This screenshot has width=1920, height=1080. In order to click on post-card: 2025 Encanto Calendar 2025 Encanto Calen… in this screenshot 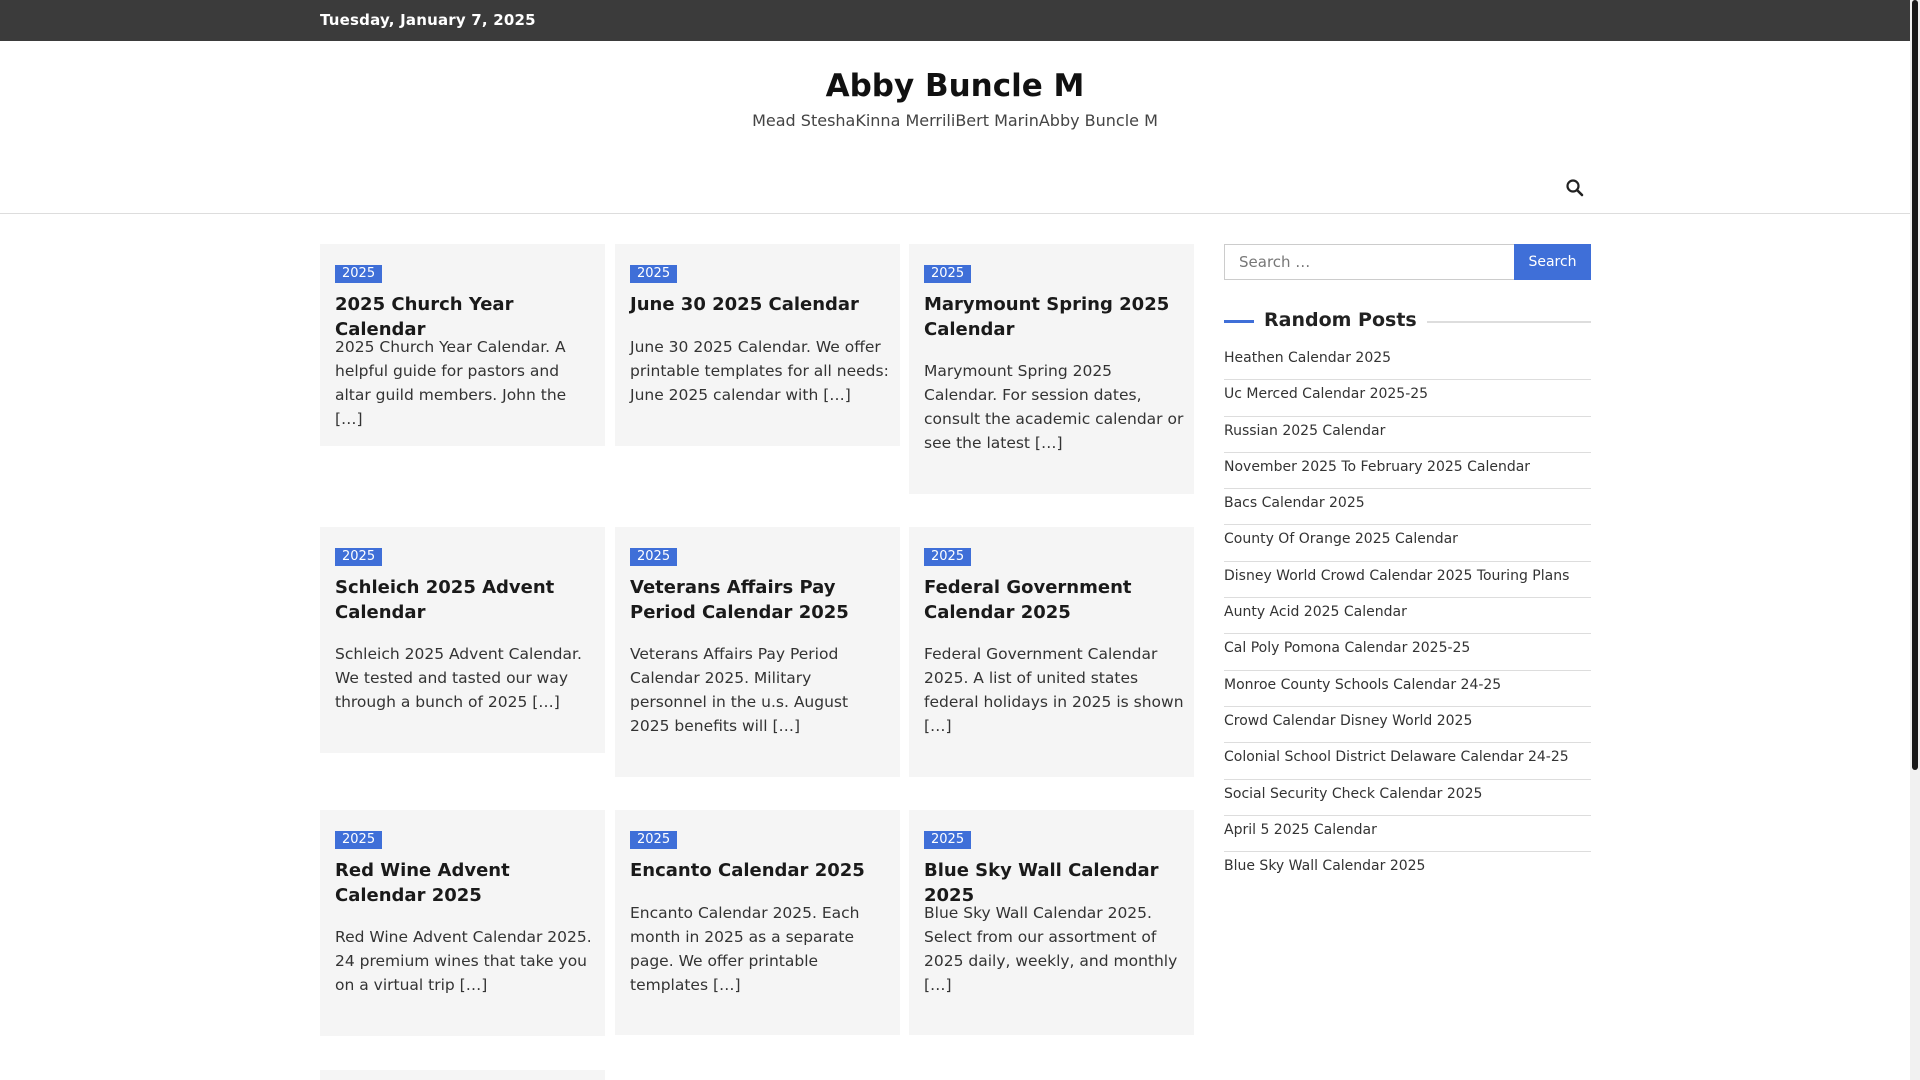, I will do `click(757, 922)`.